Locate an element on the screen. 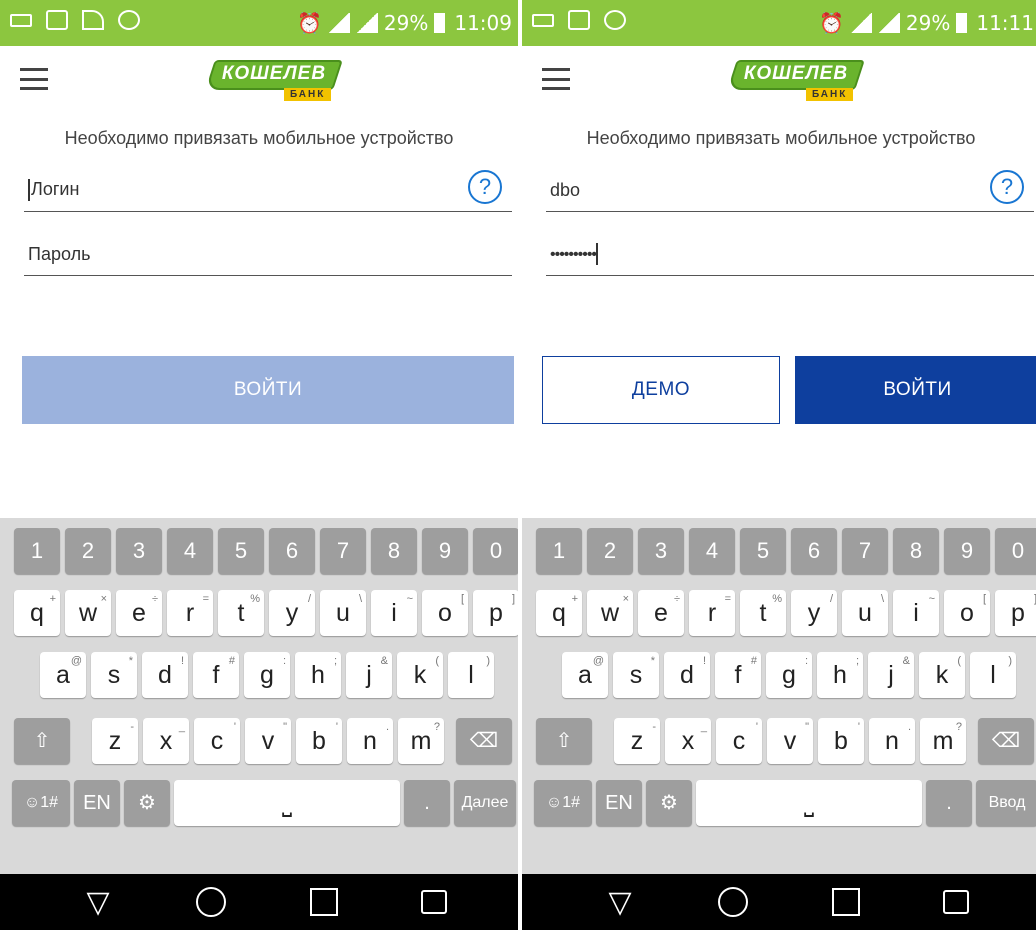 This screenshot has width=1036, height=930. enter-key: Ввод is located at coordinates (1006, 803).